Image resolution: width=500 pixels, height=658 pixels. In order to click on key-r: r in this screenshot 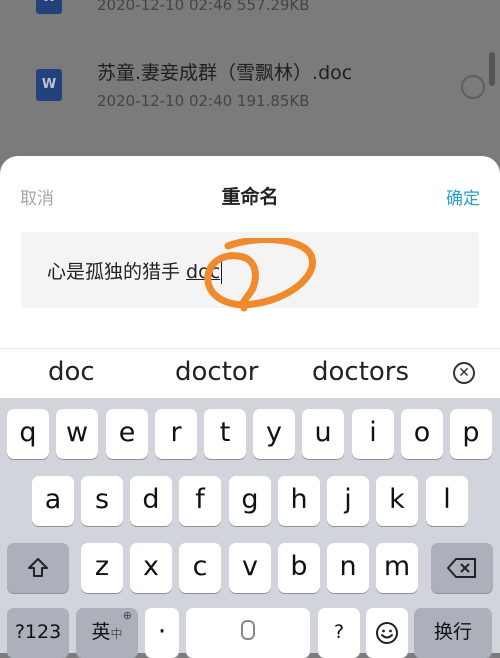, I will do `click(176, 434)`.